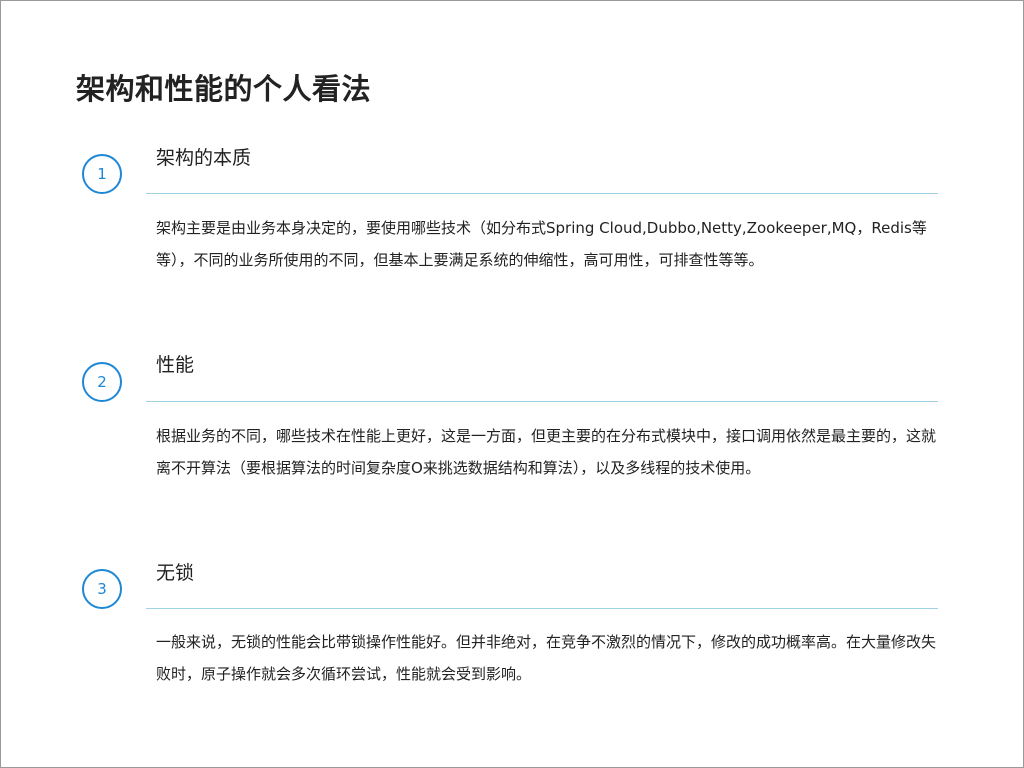  I want to click on section-heading: 性能, so click(175, 365).